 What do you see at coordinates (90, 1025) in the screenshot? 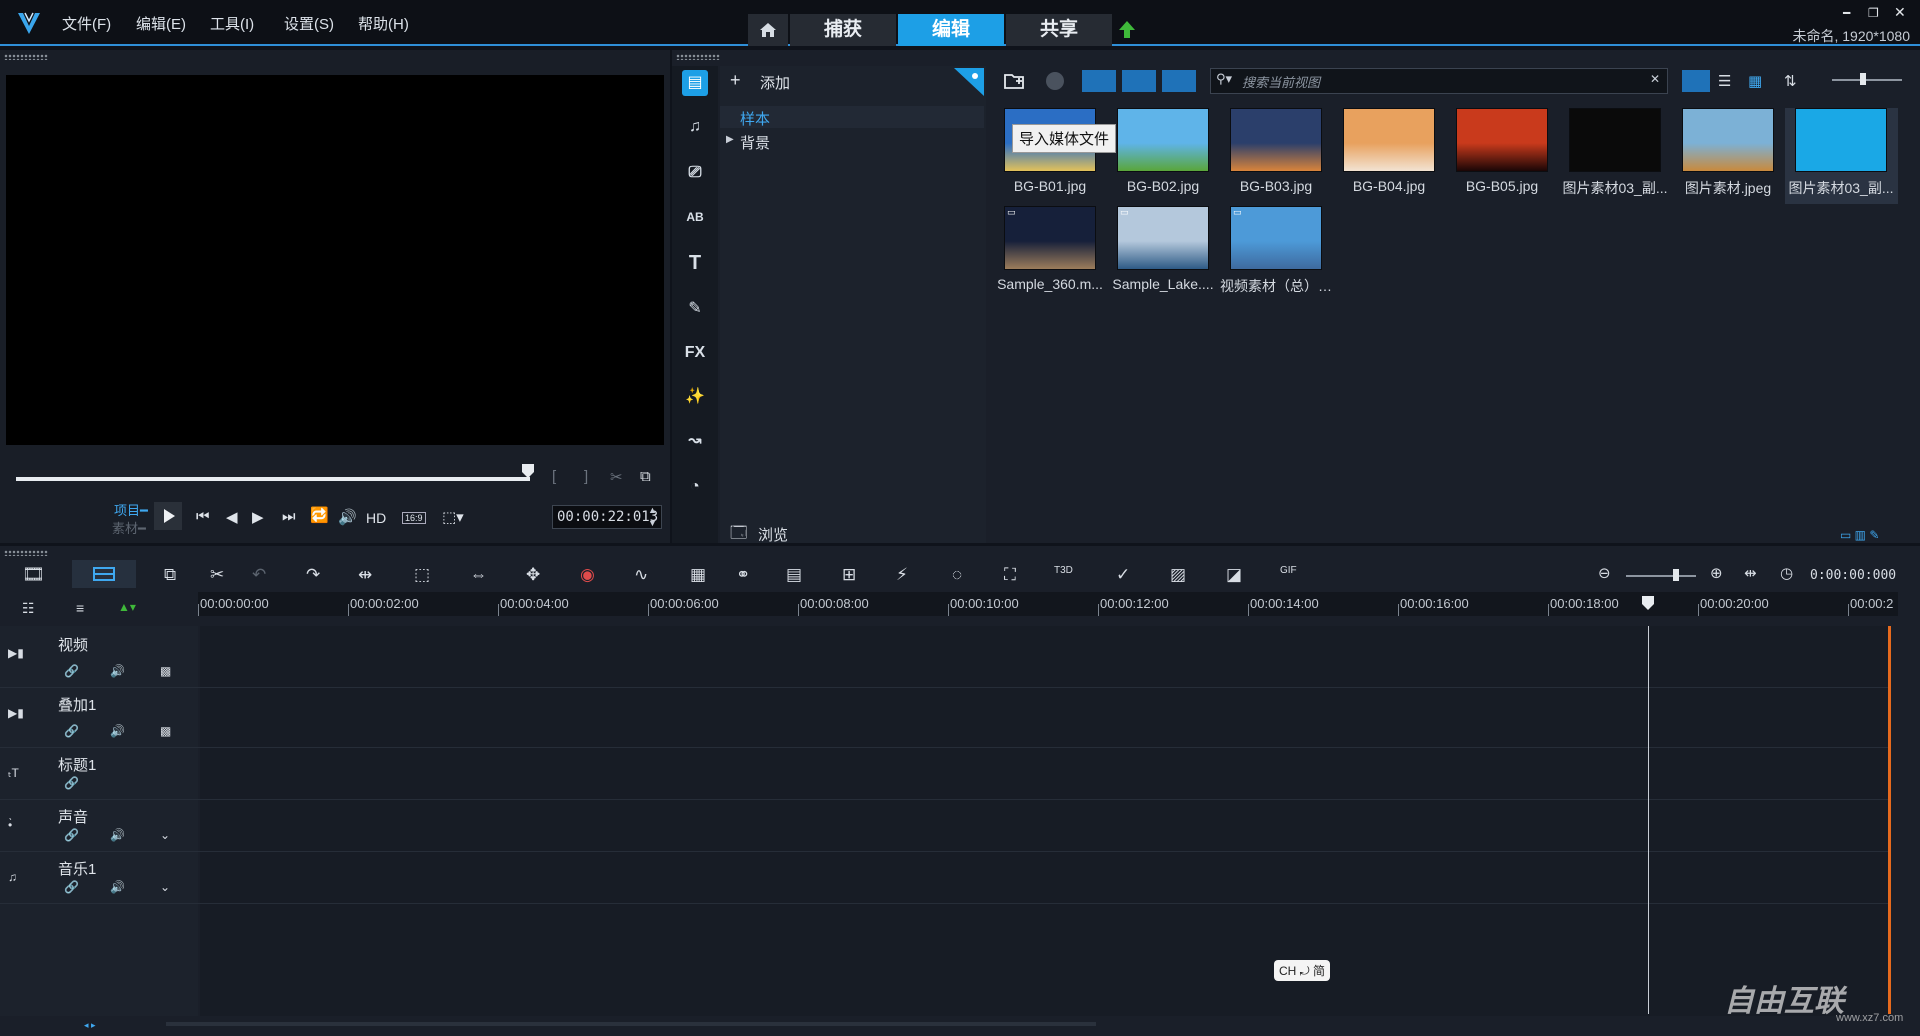
I see `scroll-left-icon: ◂ ▸` at bounding box center [90, 1025].